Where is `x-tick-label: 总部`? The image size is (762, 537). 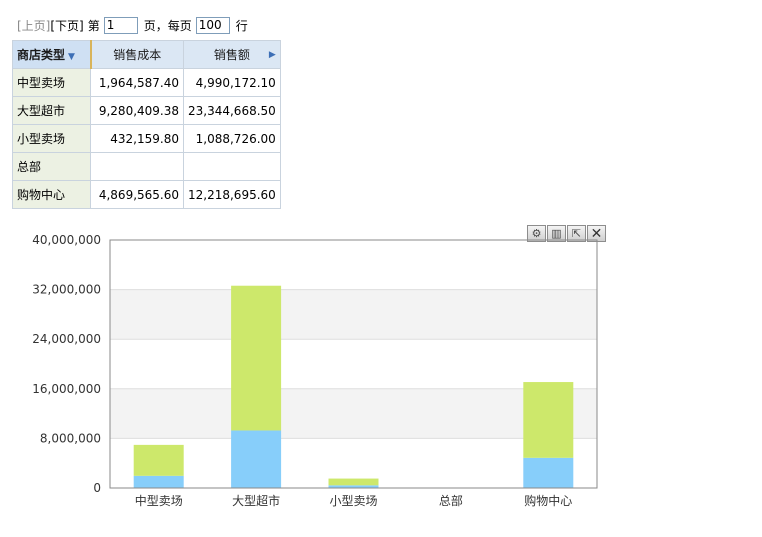
x-tick-label: 总部 is located at coordinates (451, 500).